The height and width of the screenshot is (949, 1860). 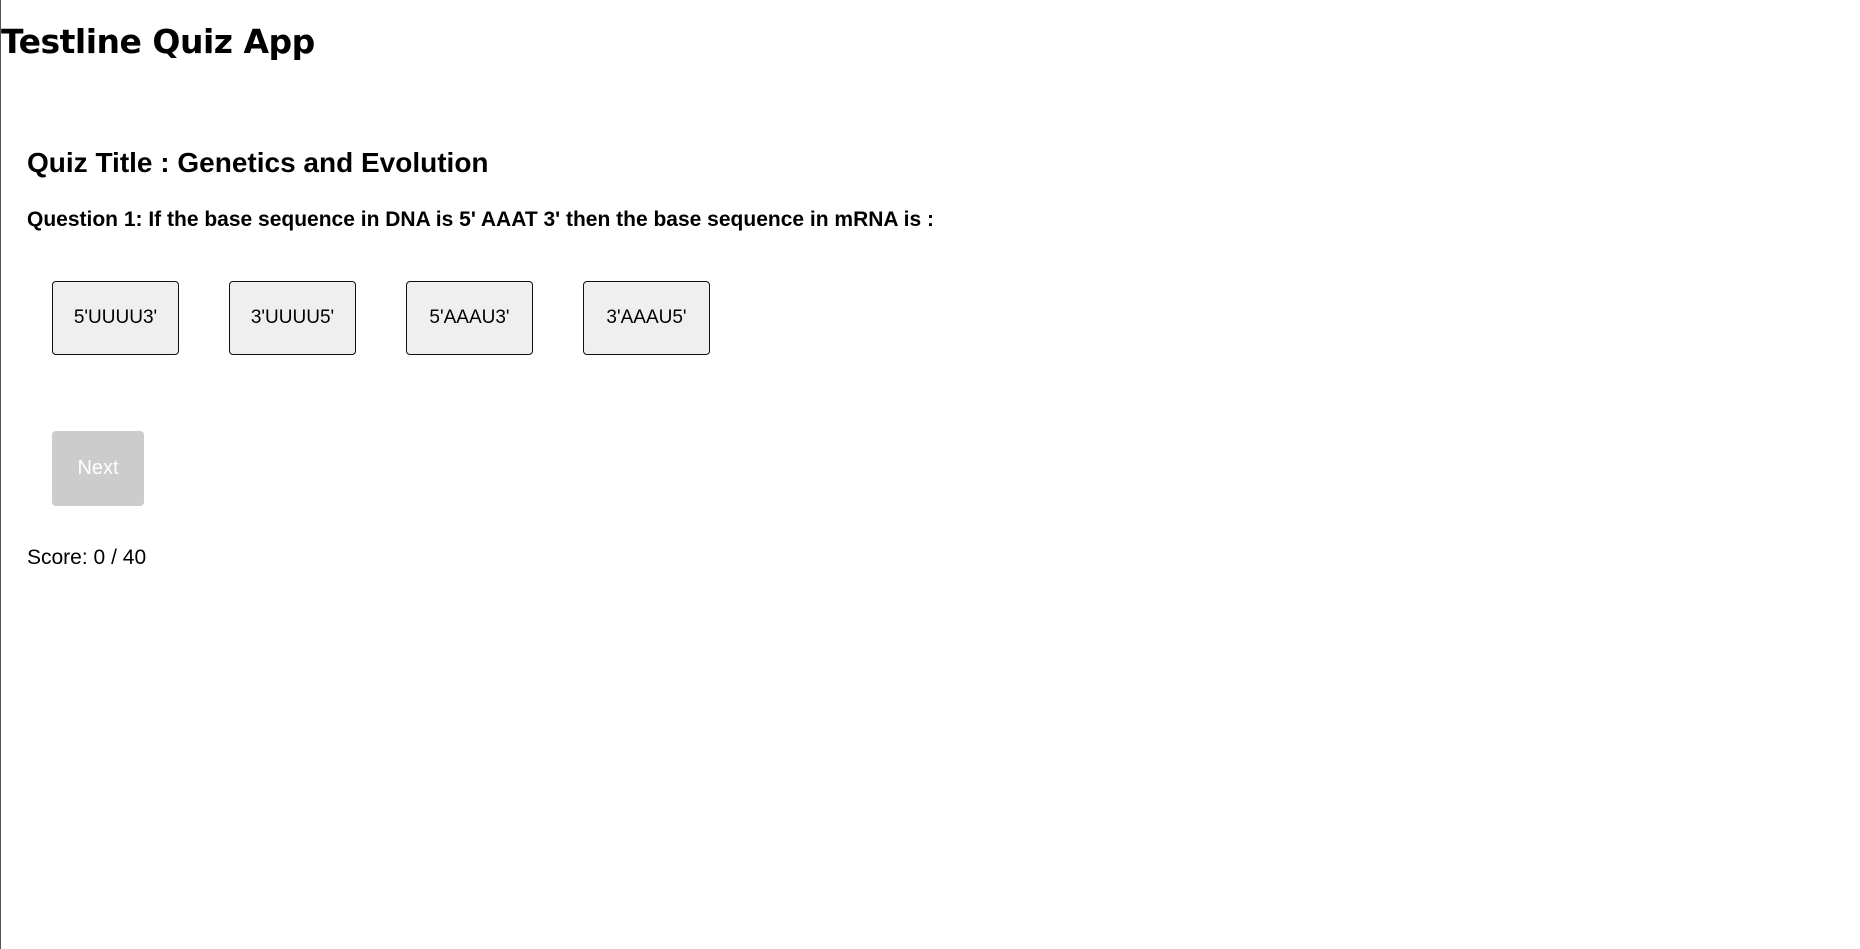 I want to click on option-button-1: 5'UUUU3', so click(x=115, y=318).